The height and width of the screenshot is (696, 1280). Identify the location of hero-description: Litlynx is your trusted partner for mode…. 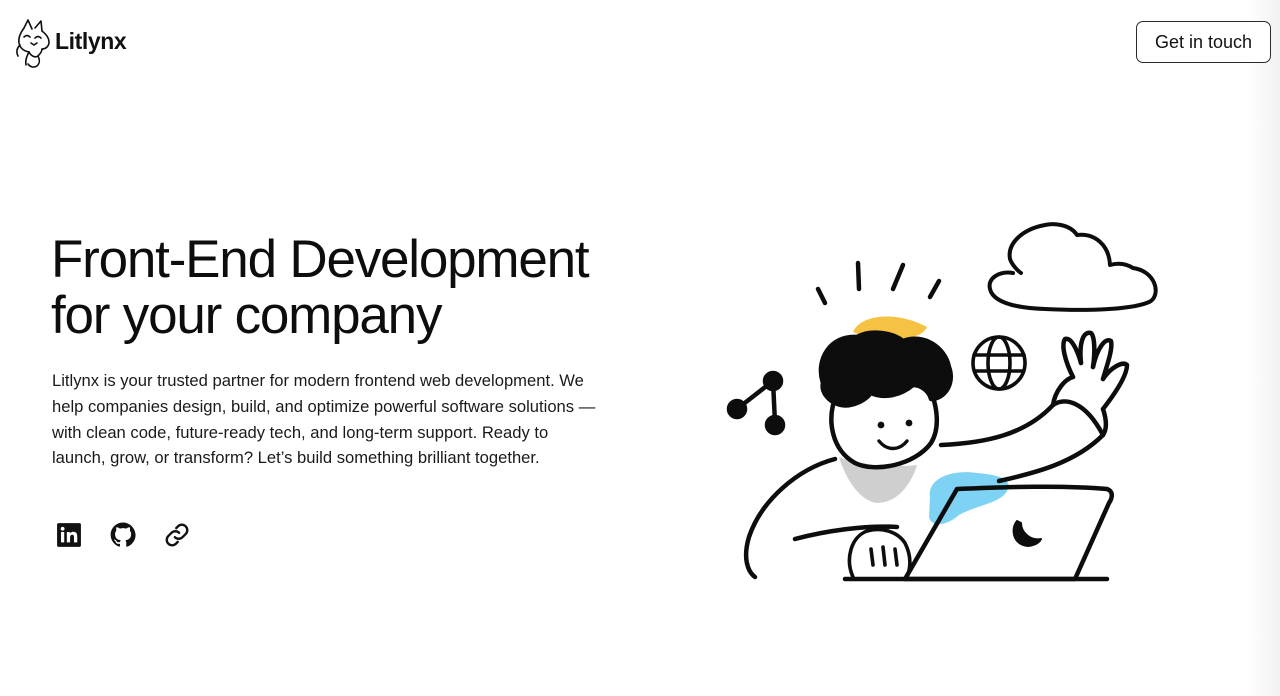
(324, 419).